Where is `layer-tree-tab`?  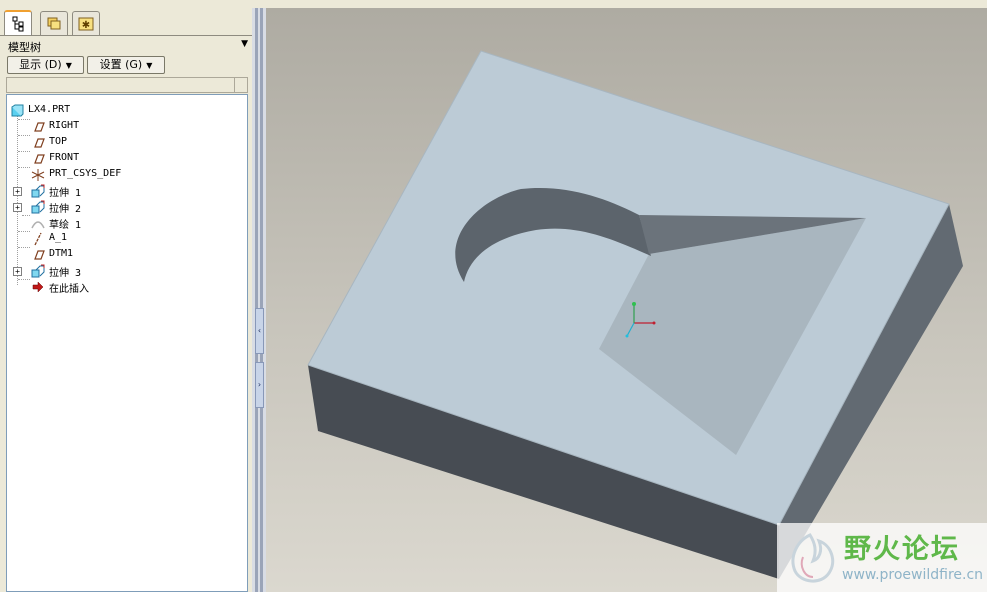
layer-tree-tab is located at coordinates (54, 23).